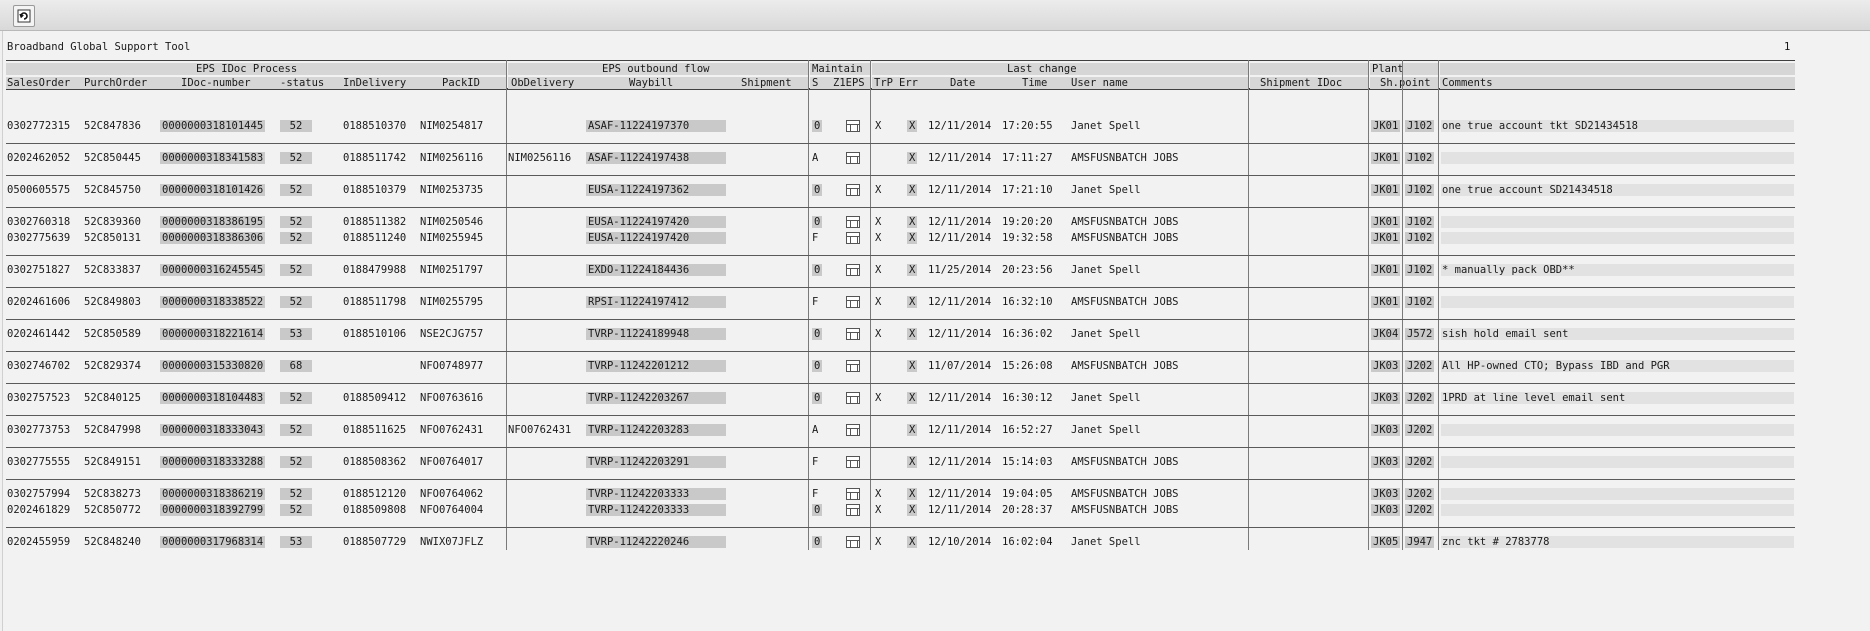 The image size is (1870, 631). Describe the element at coordinates (1420, 334) in the screenshot. I see `sh-point-cell: J572` at that location.